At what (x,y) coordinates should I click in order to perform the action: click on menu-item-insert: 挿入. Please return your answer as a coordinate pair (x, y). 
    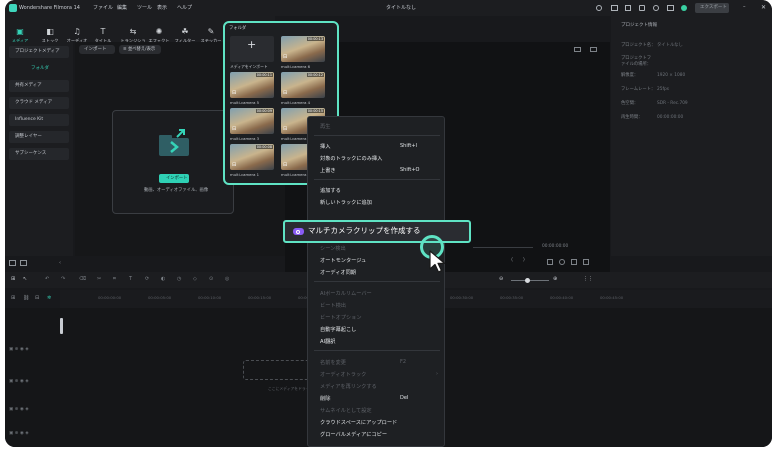
    Looking at the image, I should click on (325, 146).